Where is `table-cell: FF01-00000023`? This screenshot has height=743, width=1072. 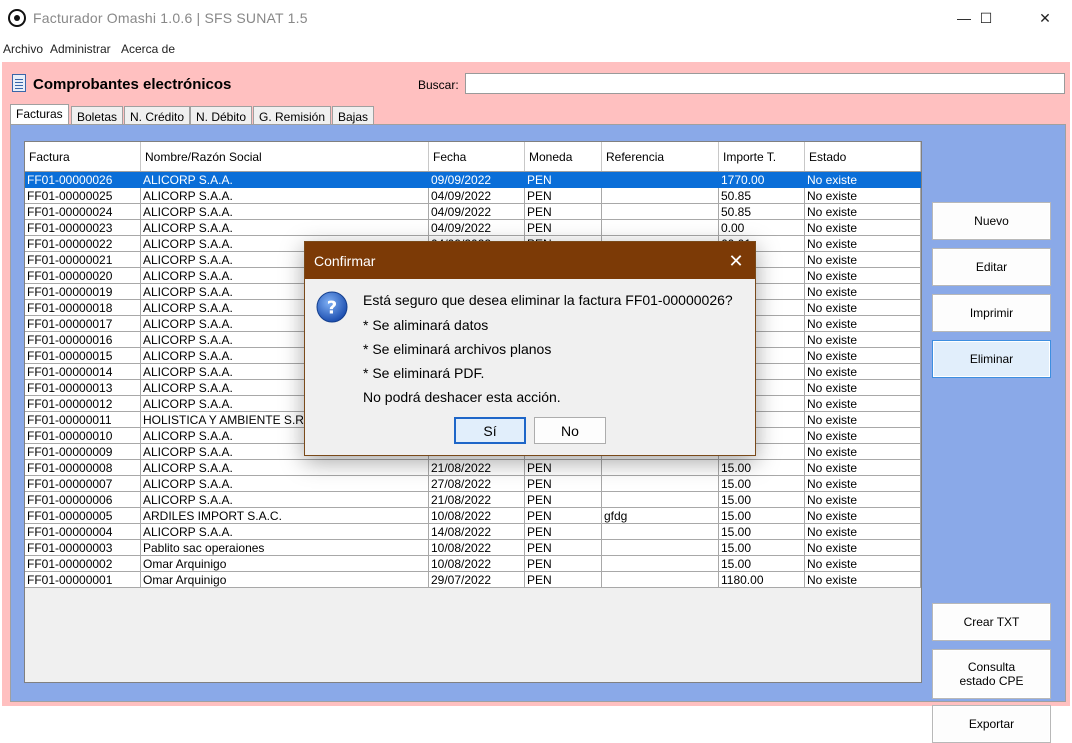
table-cell: FF01-00000023 is located at coordinates (83, 228).